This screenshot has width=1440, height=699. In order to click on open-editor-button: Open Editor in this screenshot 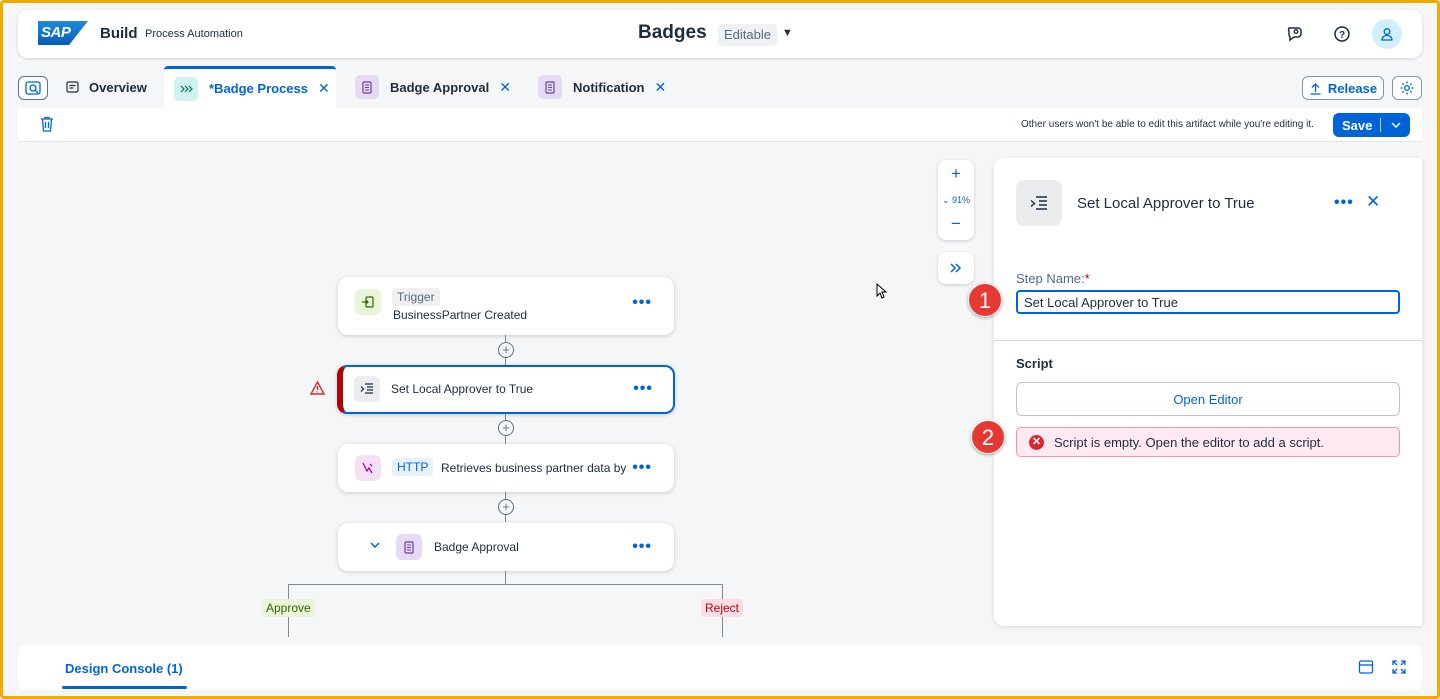, I will do `click(1208, 399)`.